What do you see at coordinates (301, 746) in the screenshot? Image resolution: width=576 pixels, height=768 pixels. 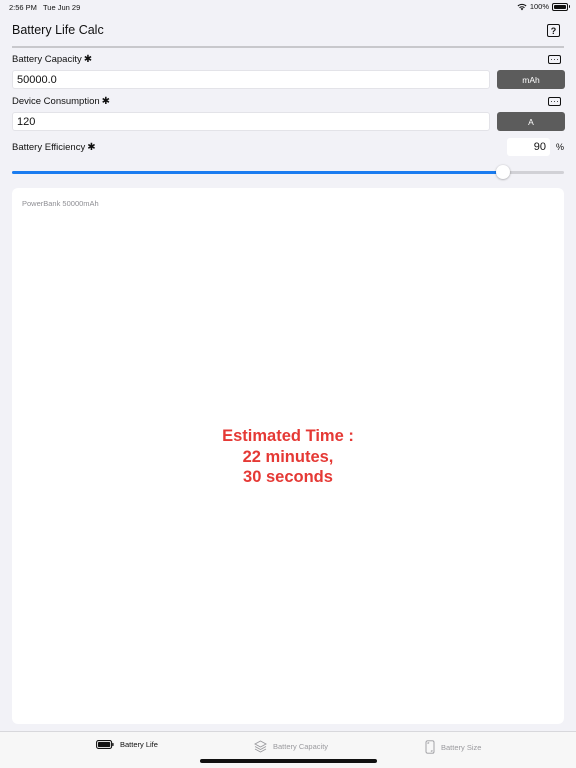 I see `tab-battery-capacity-label: Battery Capacity` at bounding box center [301, 746].